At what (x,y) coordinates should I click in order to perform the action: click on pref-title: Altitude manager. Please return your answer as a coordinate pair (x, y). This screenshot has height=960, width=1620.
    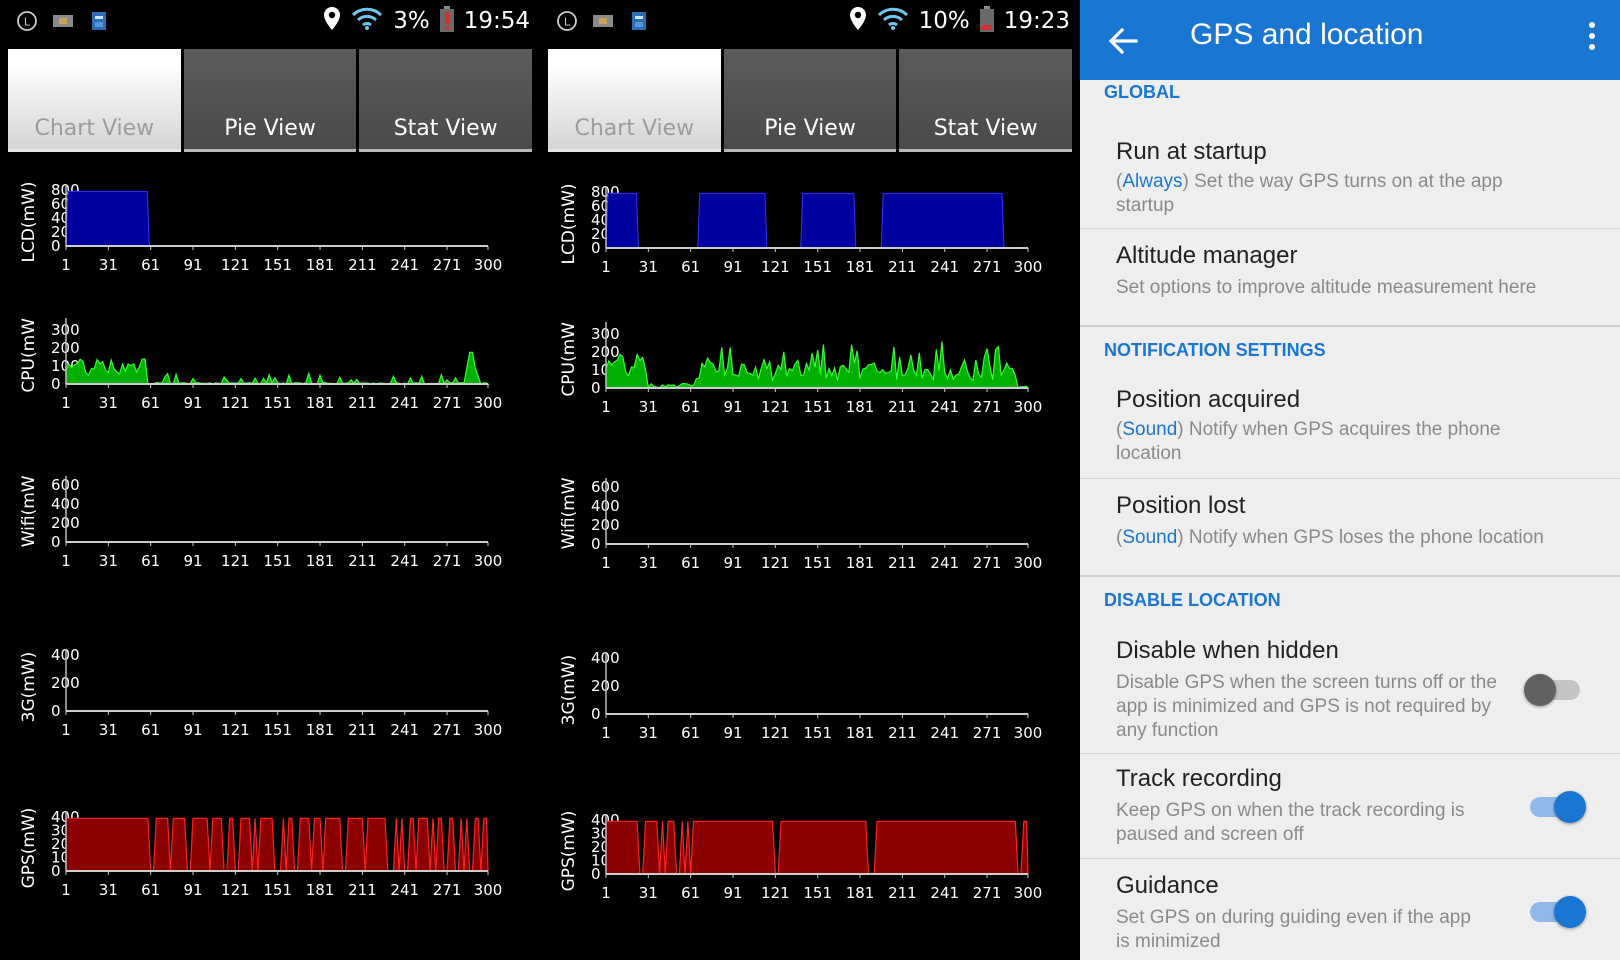
    Looking at the image, I should click on (1207, 255).